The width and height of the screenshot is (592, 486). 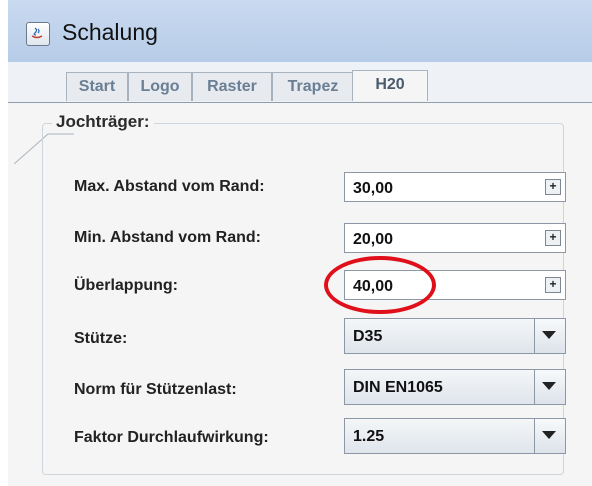 What do you see at coordinates (553, 285) in the screenshot?
I see `ueberlappung-spin-button: +` at bounding box center [553, 285].